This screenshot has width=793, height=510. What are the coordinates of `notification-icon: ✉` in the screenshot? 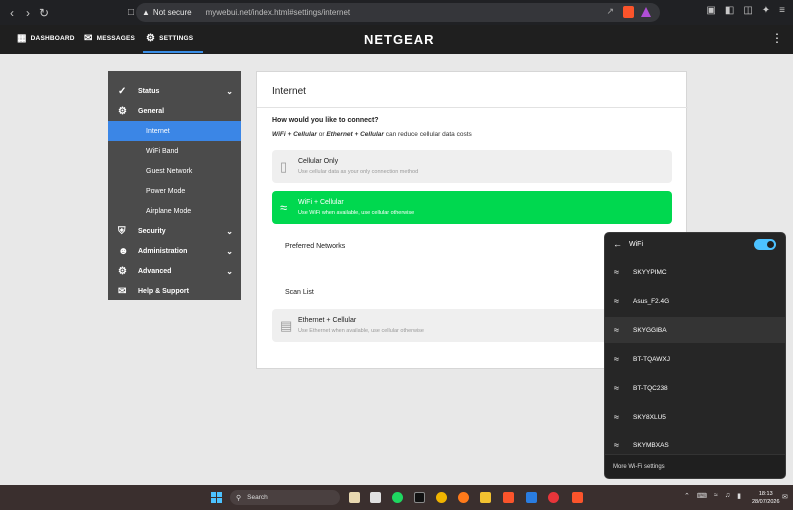 It's located at (785, 497).